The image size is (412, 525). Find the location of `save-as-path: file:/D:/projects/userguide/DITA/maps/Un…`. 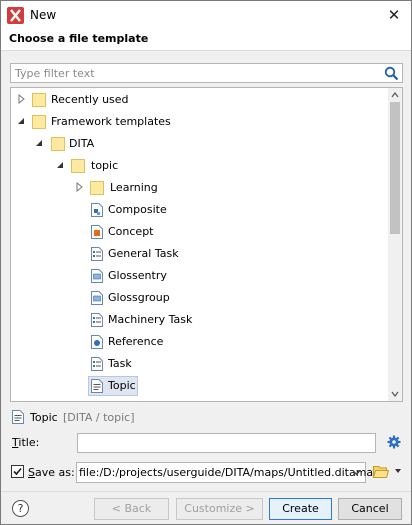

save-as-path: file:/D:/projects/userguide/DITA/maps/Un… is located at coordinates (230, 472).